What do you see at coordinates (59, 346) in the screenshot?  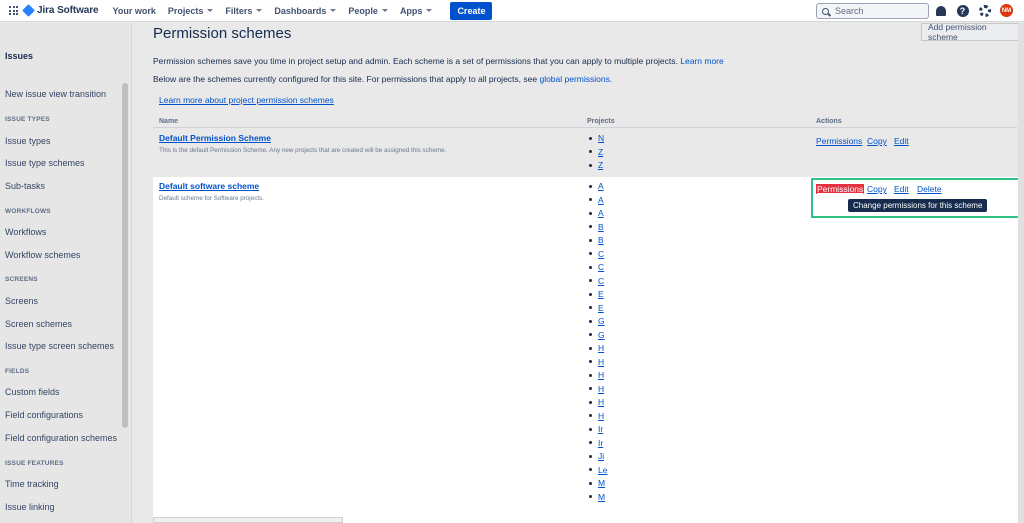 I see `sidebar-item-issue-type-screen-schemes: Issue type screen schemes` at bounding box center [59, 346].